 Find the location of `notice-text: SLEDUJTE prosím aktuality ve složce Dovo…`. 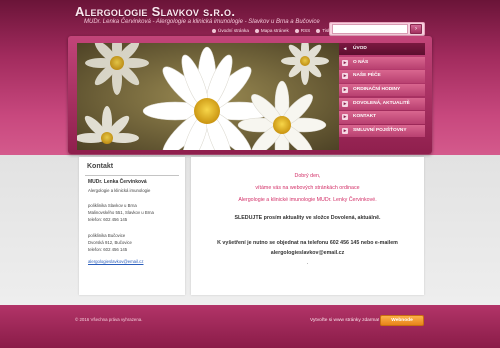

notice-text: SLEDUJTE prosím aktuality ve složce Dovo… is located at coordinates (307, 218).